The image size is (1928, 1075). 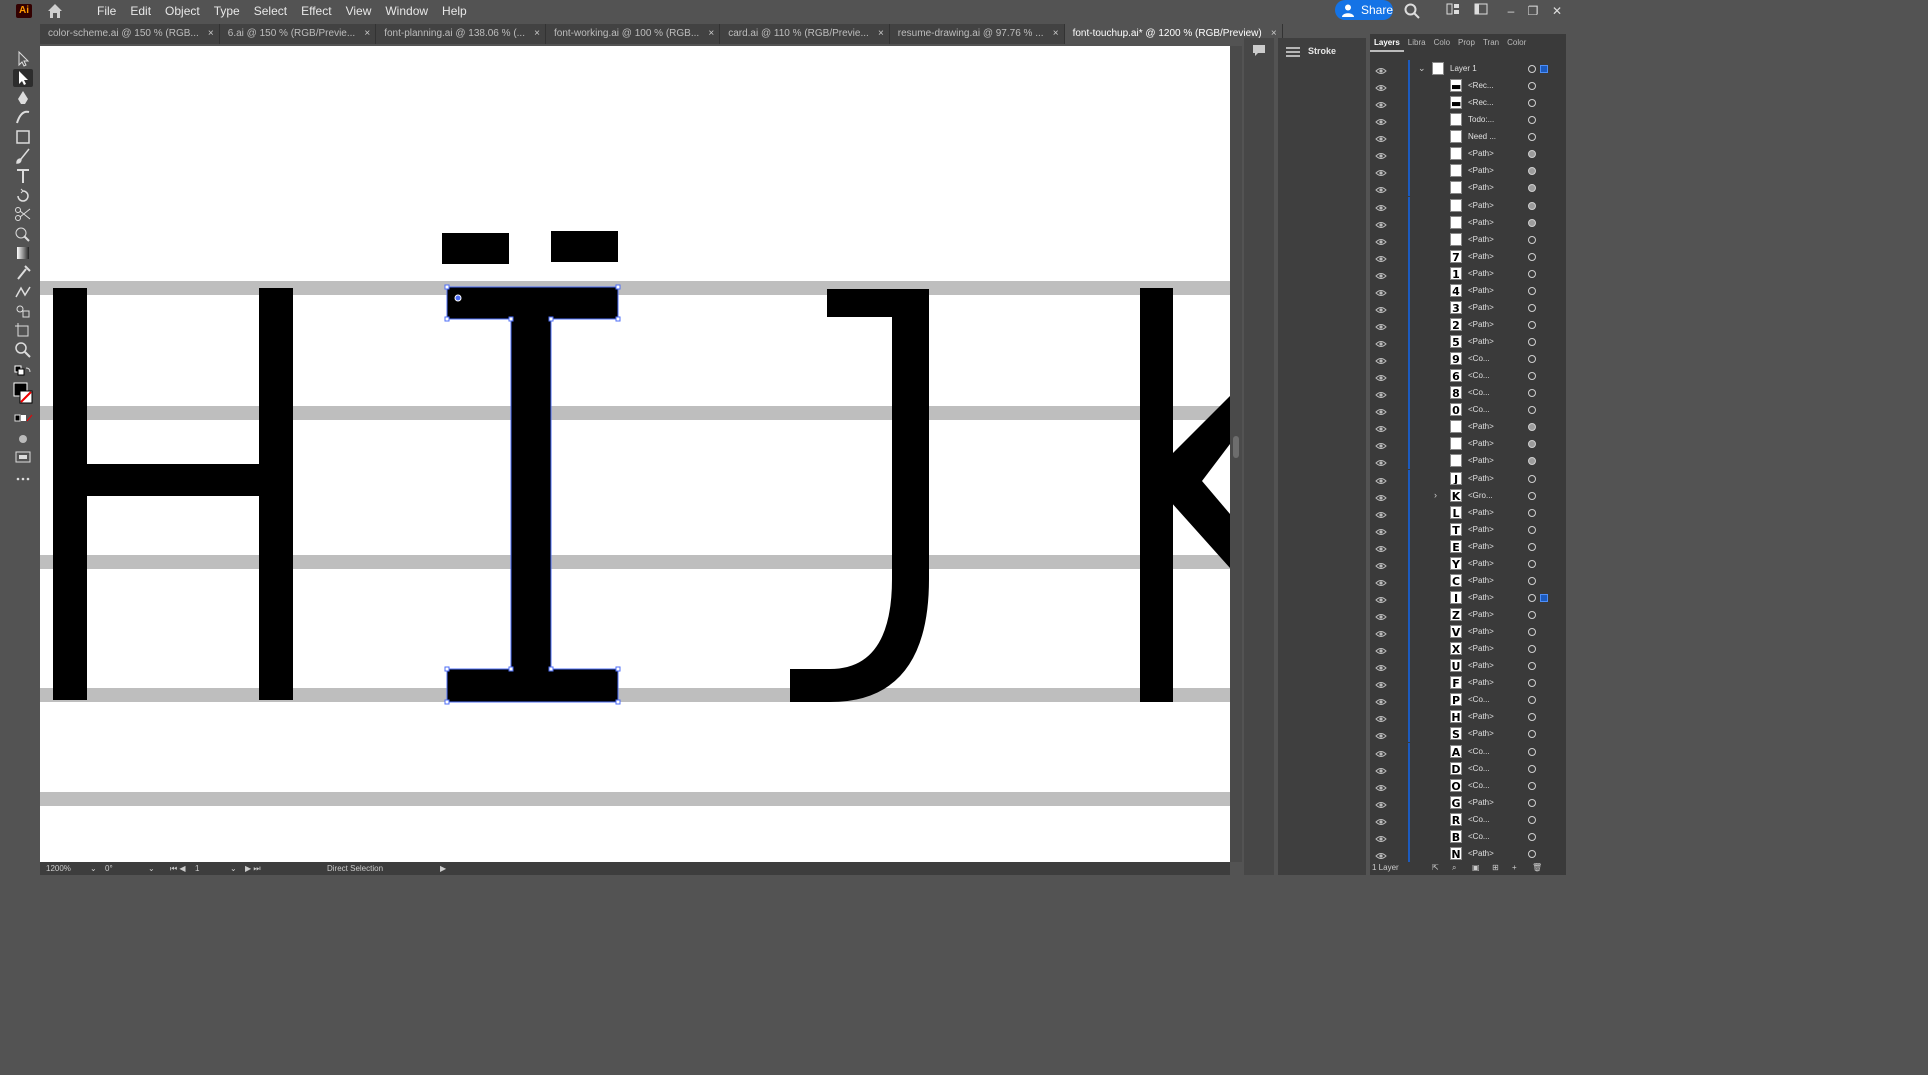 I want to click on layer-item-row: Y <Path>, so click(x=1468, y=563).